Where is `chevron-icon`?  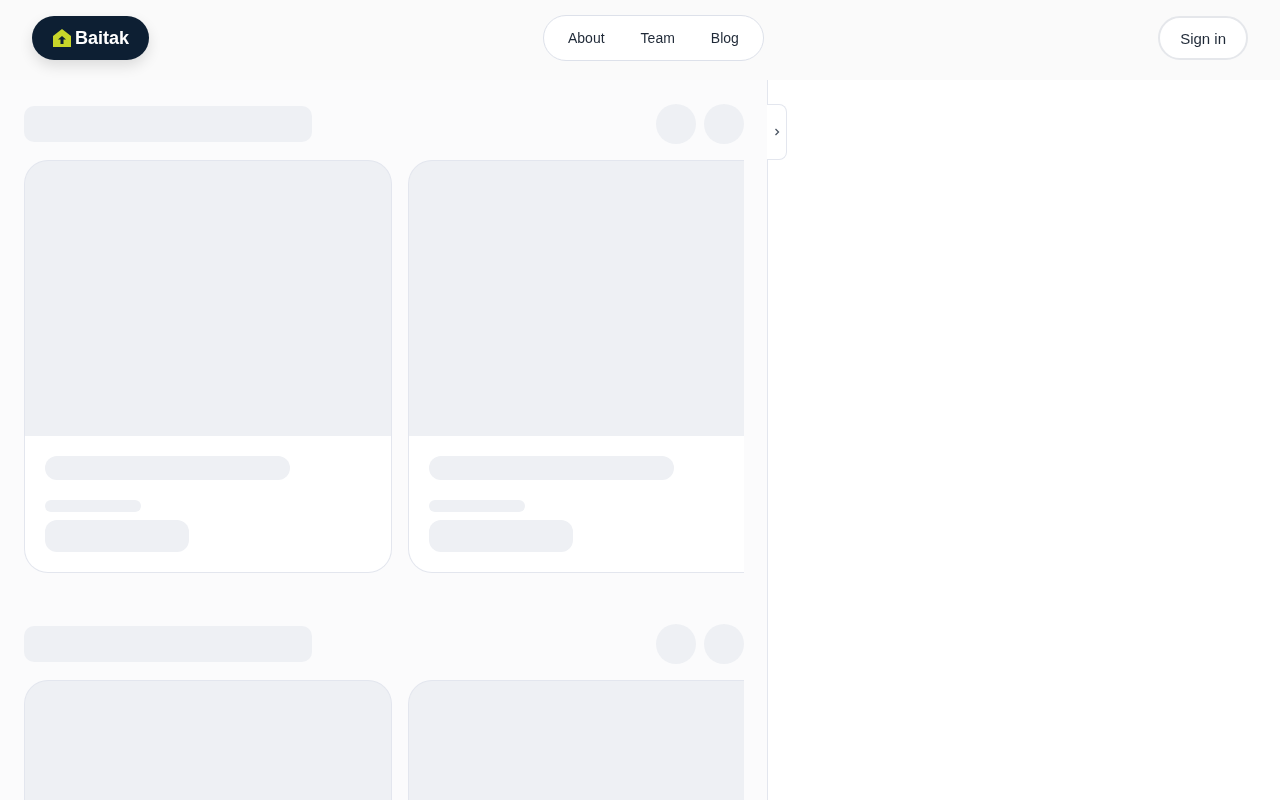 chevron-icon is located at coordinates (776, 132).